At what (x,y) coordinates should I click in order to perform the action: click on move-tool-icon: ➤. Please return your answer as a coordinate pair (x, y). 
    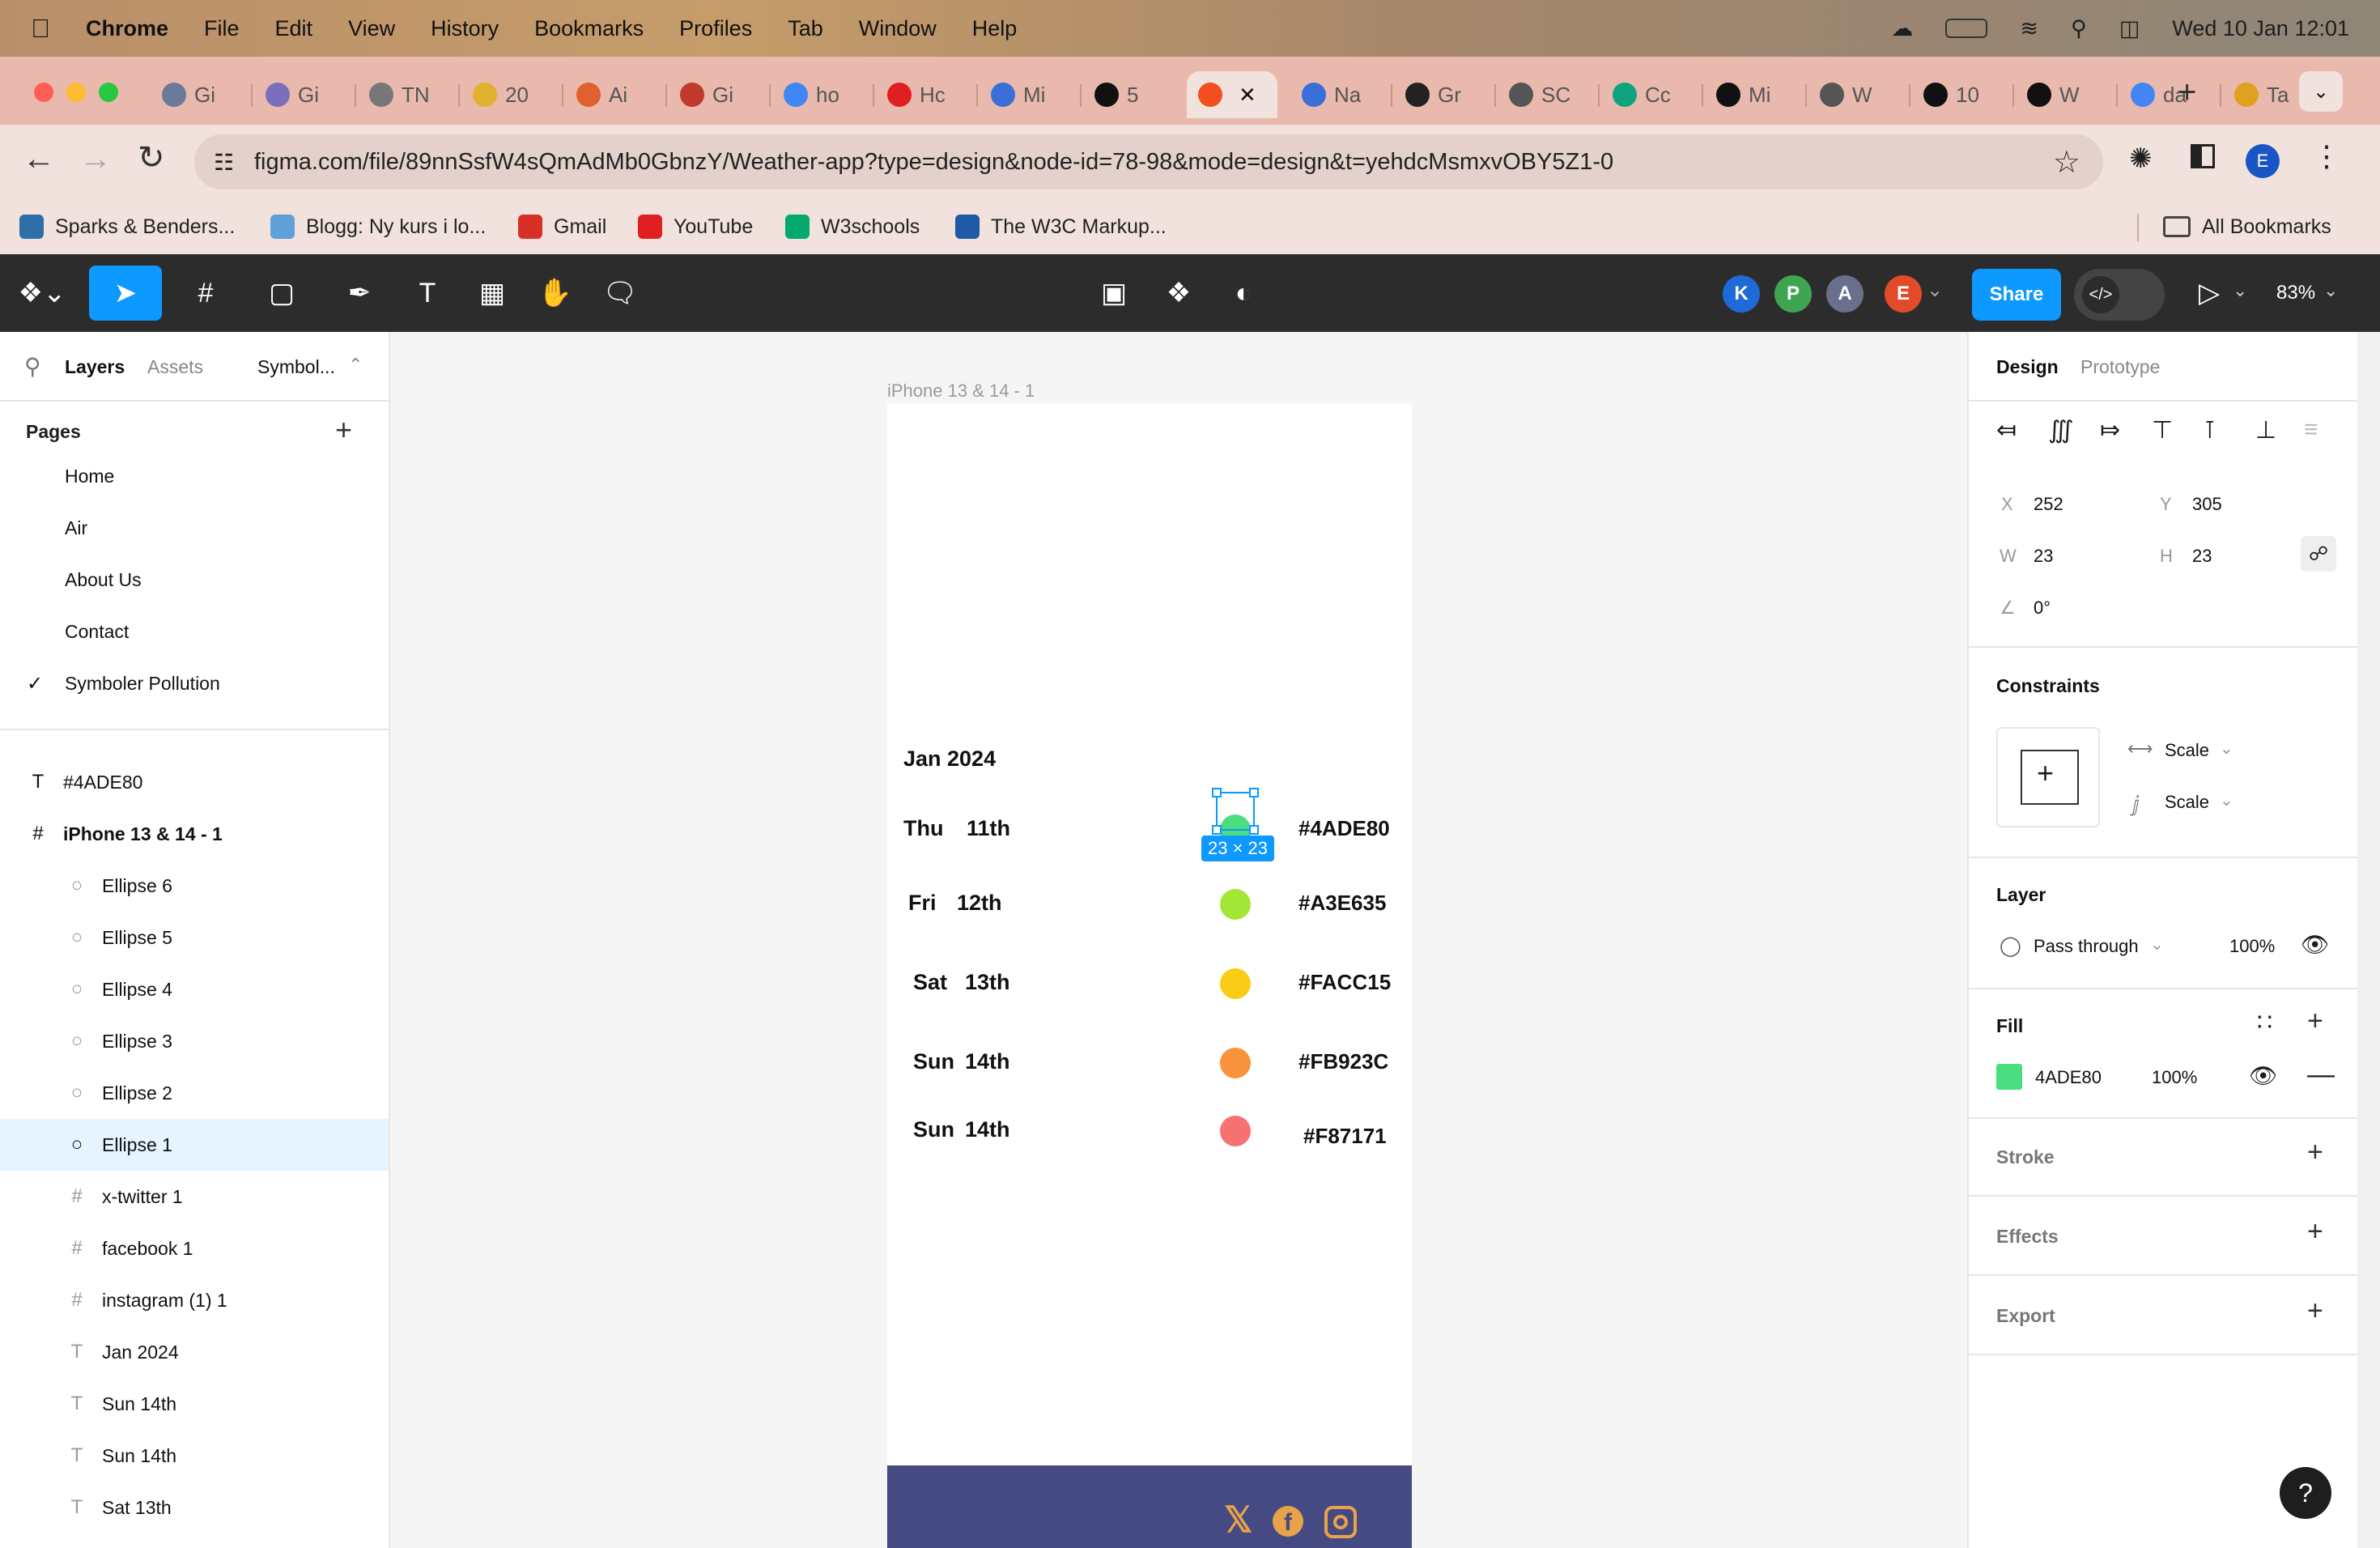
    Looking at the image, I should click on (125, 293).